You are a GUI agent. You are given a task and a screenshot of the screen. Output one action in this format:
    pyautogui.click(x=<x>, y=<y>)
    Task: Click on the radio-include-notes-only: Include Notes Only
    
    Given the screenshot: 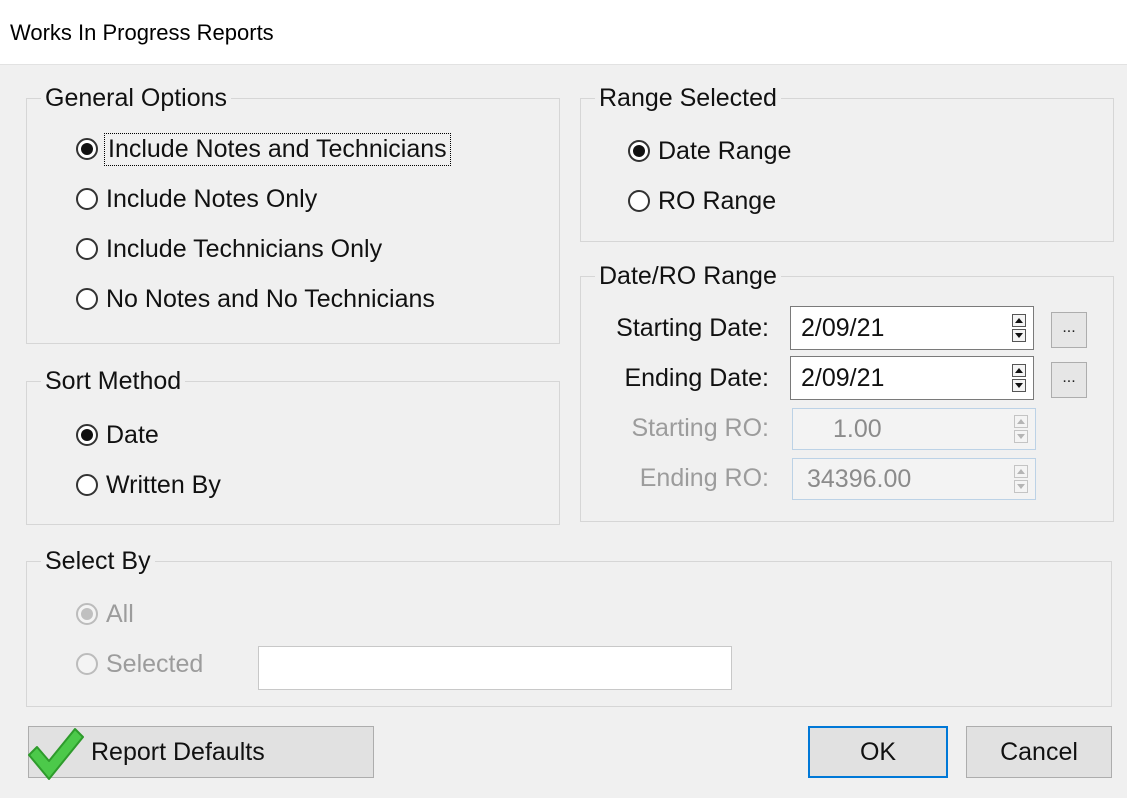 What is the action you would take?
    pyautogui.click(x=196, y=199)
    